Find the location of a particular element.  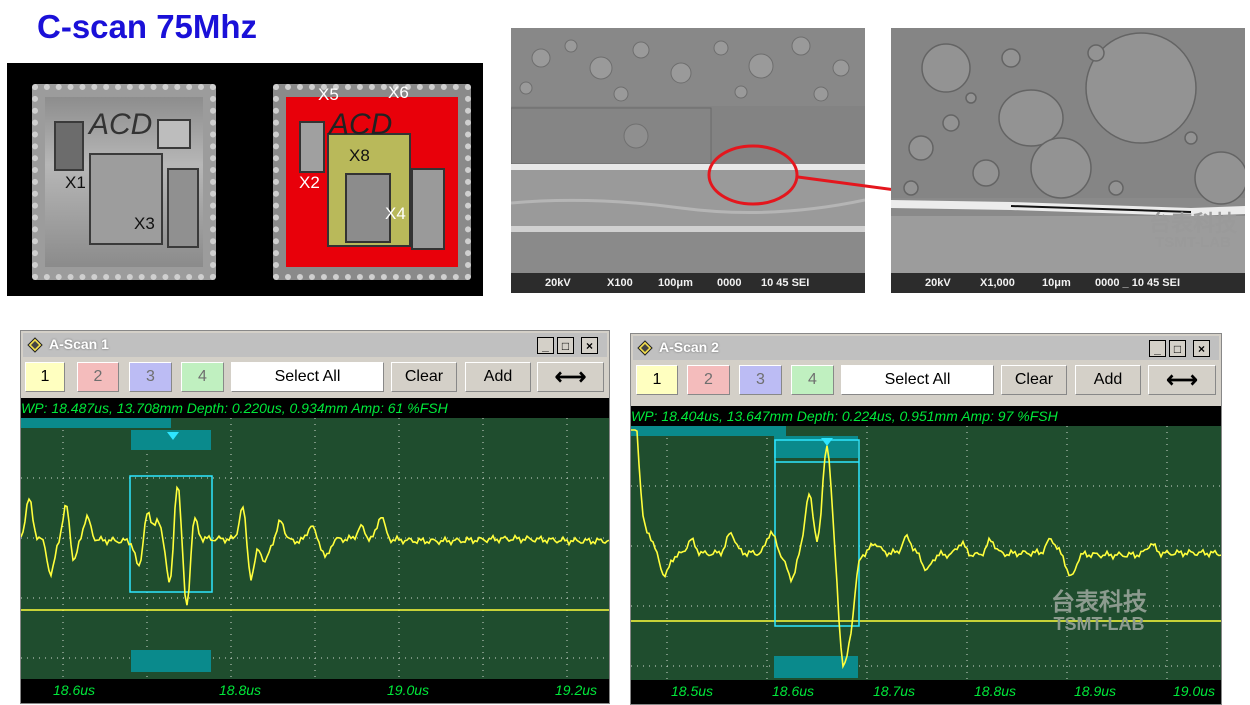

ascan2-tick: 18.7us is located at coordinates (894, 691).